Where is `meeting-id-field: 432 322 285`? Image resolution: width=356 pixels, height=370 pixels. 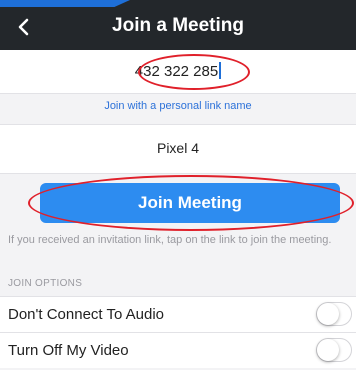
meeting-id-field: 432 322 285 is located at coordinates (178, 72).